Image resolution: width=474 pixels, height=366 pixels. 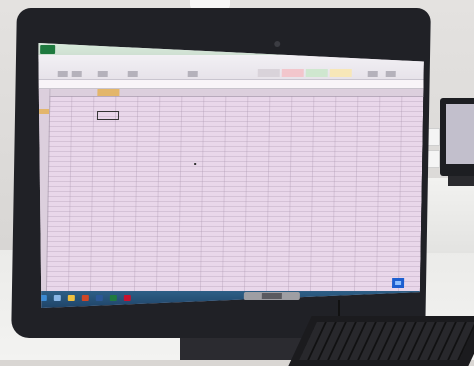 What do you see at coordinates (108, 115) in the screenshot?
I see `active-cell` at bounding box center [108, 115].